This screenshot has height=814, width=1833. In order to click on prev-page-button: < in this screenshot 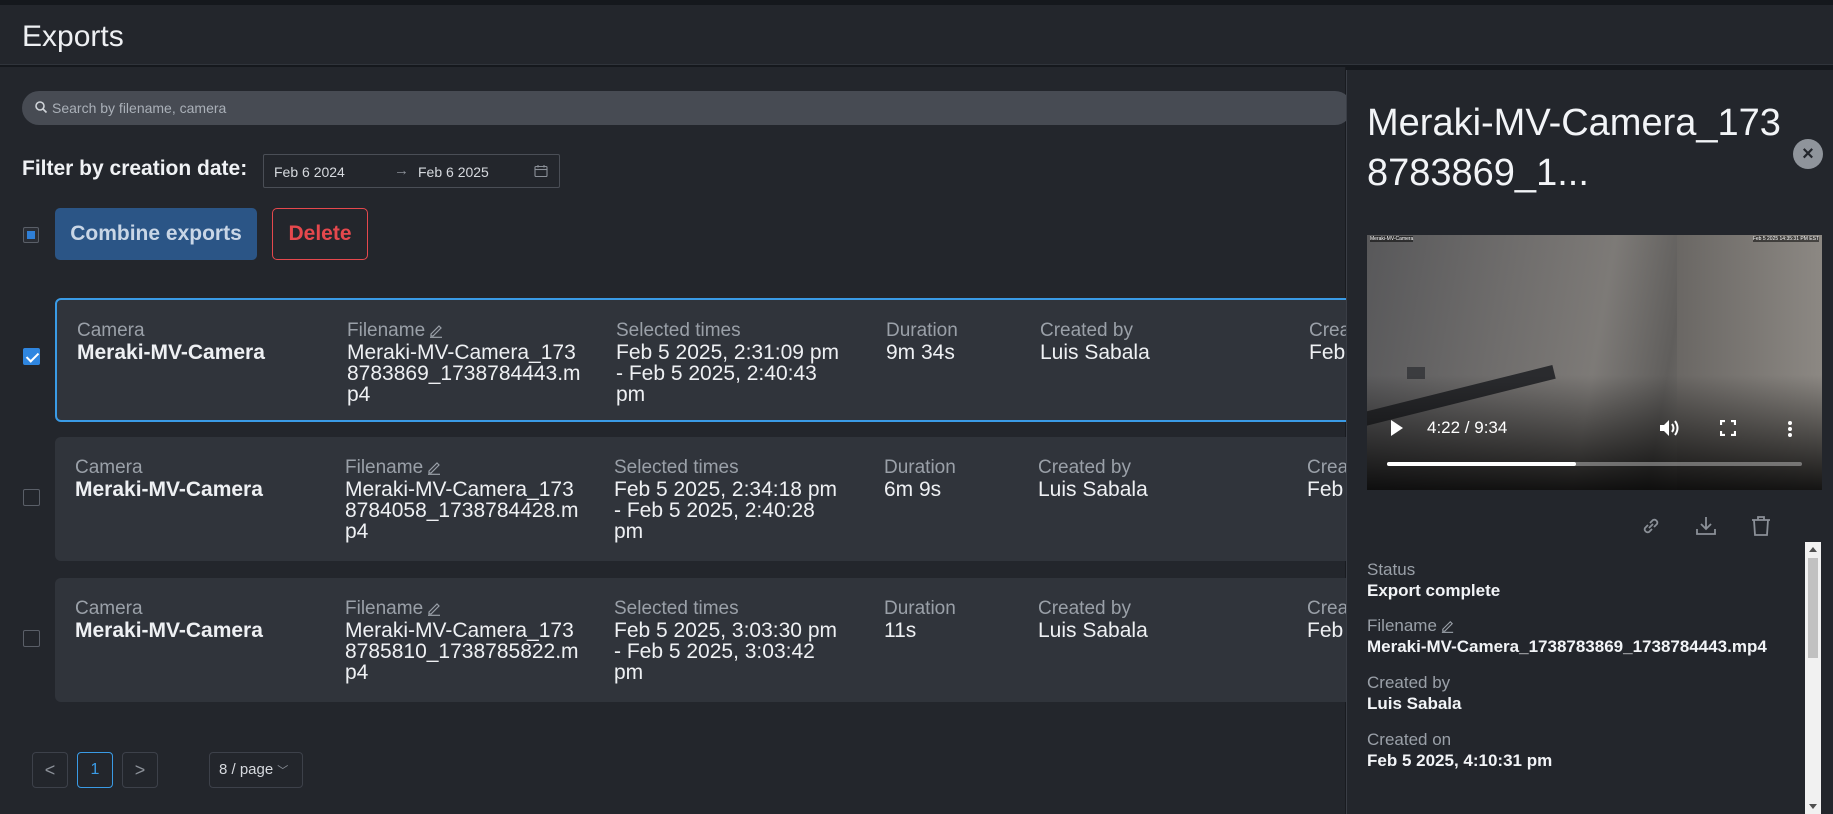, I will do `click(50, 770)`.